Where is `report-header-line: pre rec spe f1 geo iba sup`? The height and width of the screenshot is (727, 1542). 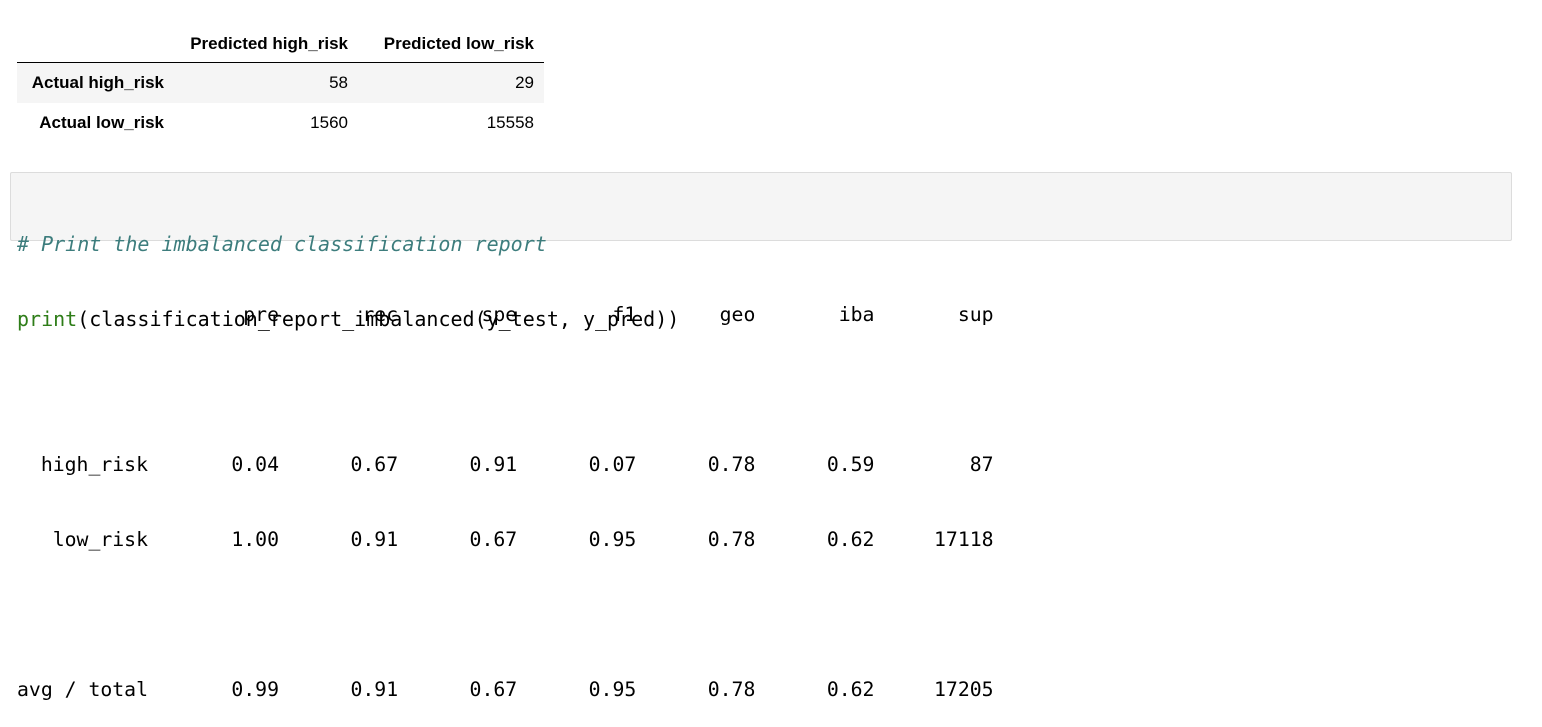
report-header-line: pre rec spe f1 geo iba sup is located at coordinates (505, 314).